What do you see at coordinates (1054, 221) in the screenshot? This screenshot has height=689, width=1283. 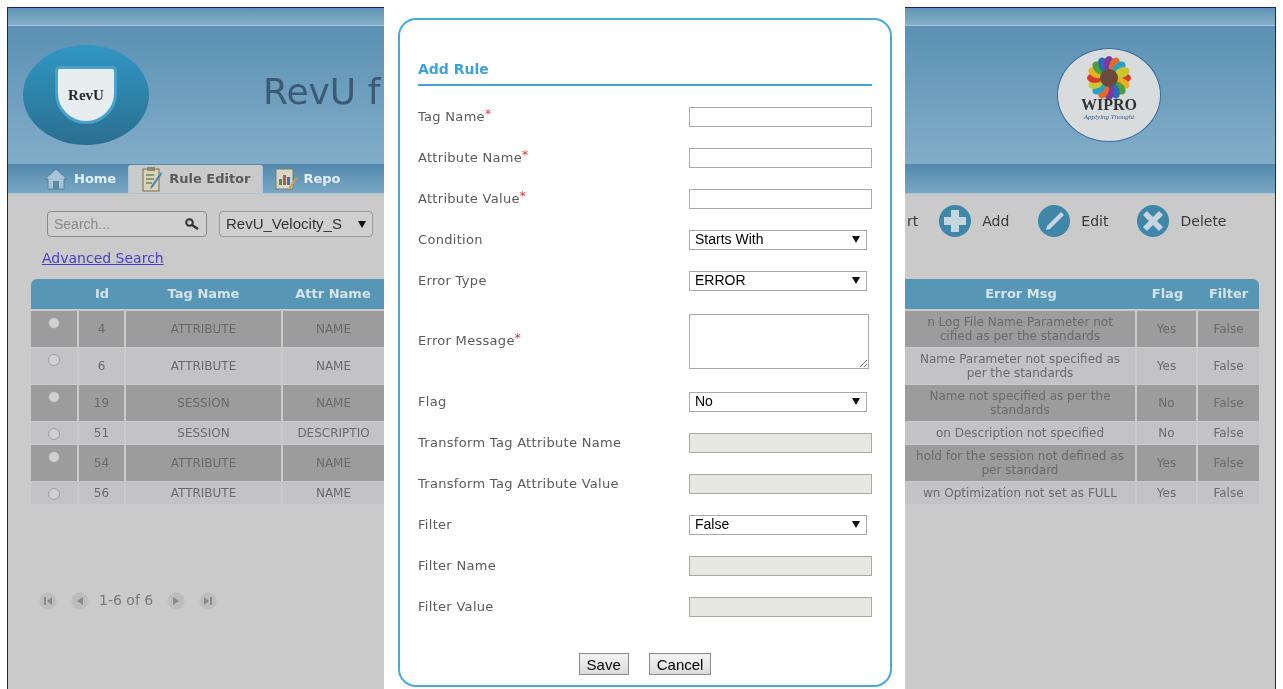 I see `pencil-circle-icon` at bounding box center [1054, 221].